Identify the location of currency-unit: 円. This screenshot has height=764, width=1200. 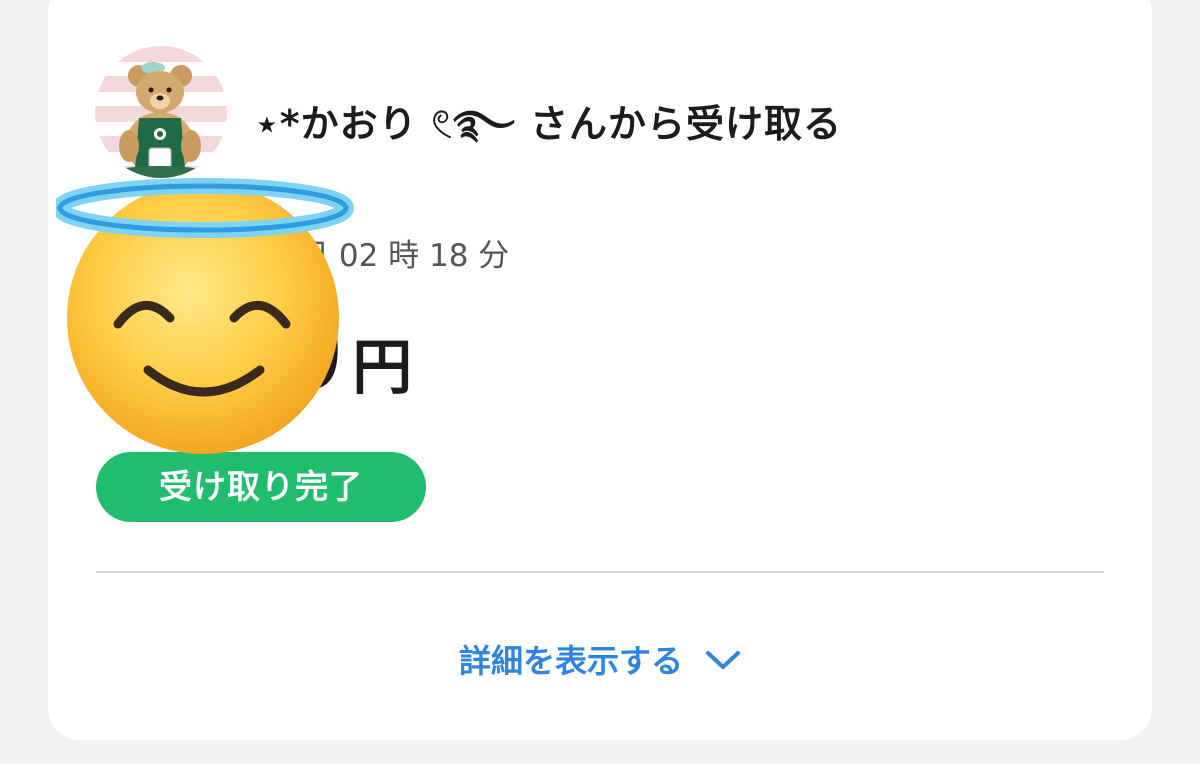
(382, 368).